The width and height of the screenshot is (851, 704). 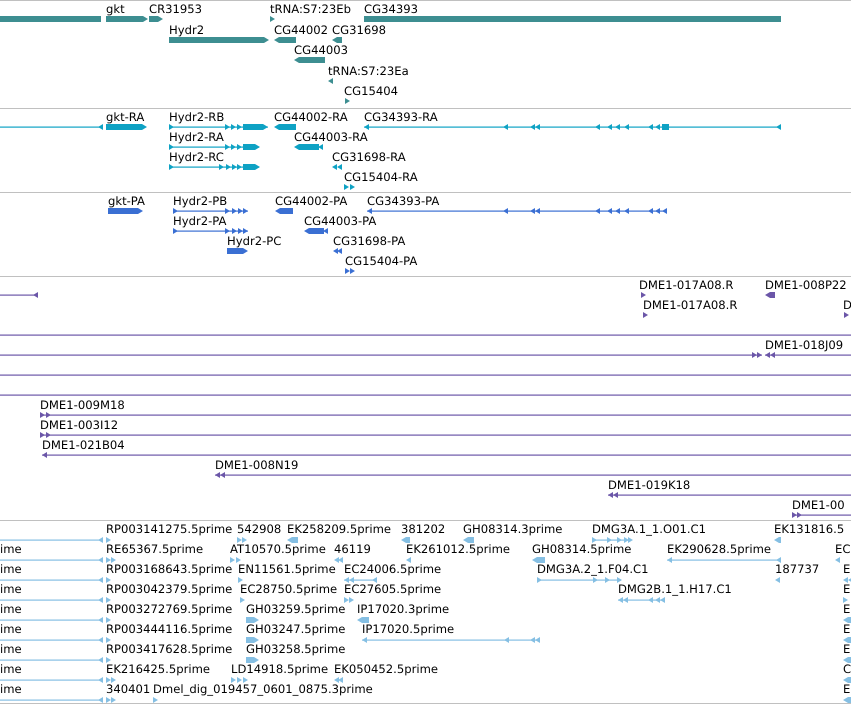 I want to click on feature-label: DME1-00, so click(x=818, y=505).